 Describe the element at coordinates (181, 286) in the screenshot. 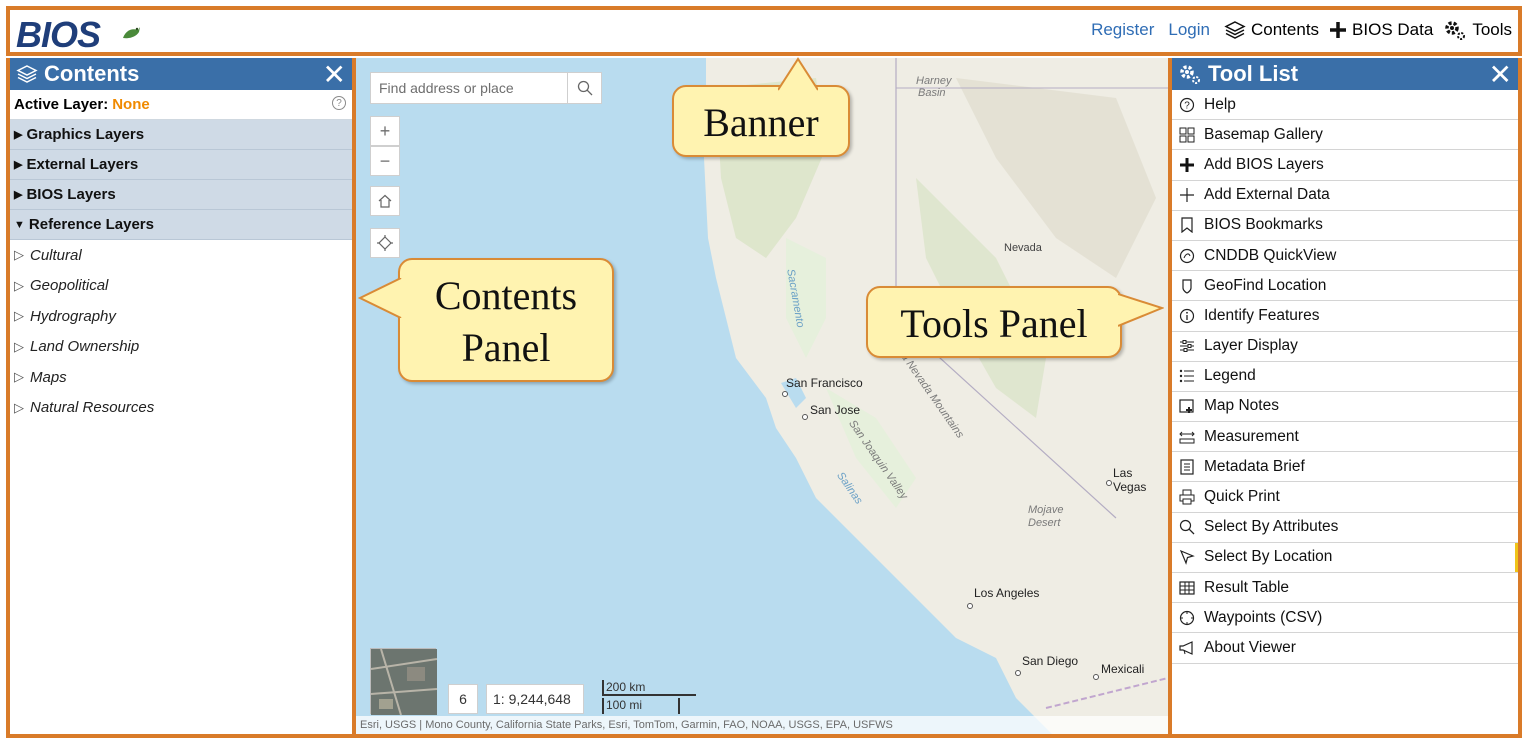

I see `sublayer-geopolitical: ▷ Geopolitical` at that location.